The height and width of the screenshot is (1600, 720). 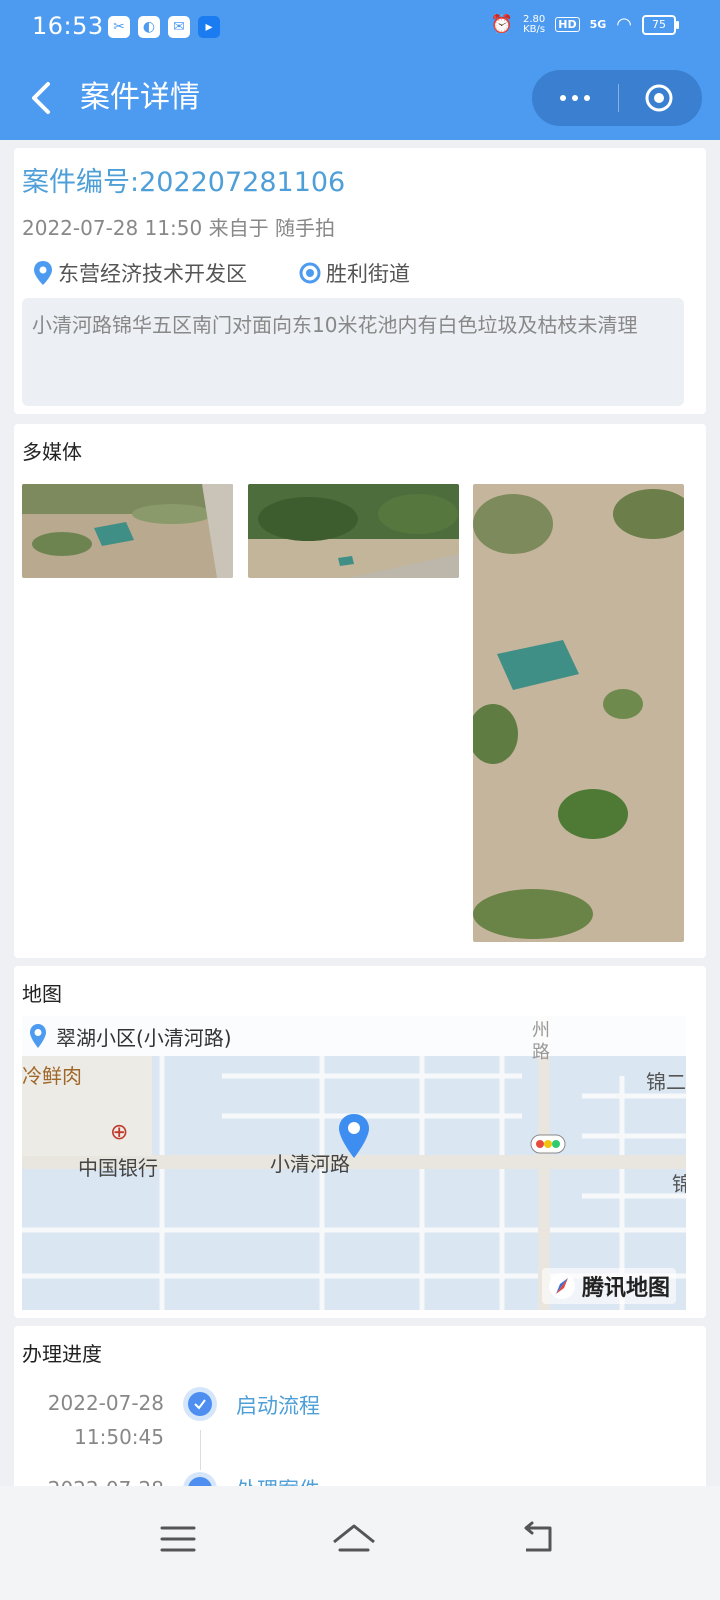 I want to click on more-options-button, so click(x=575, y=98).